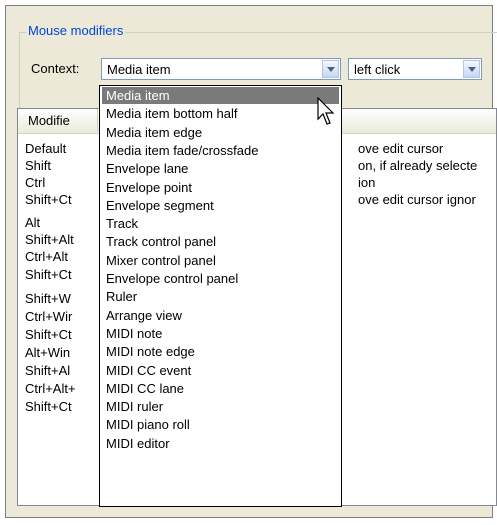  I want to click on dropdown-option: MIDI piano roll, so click(220, 424).